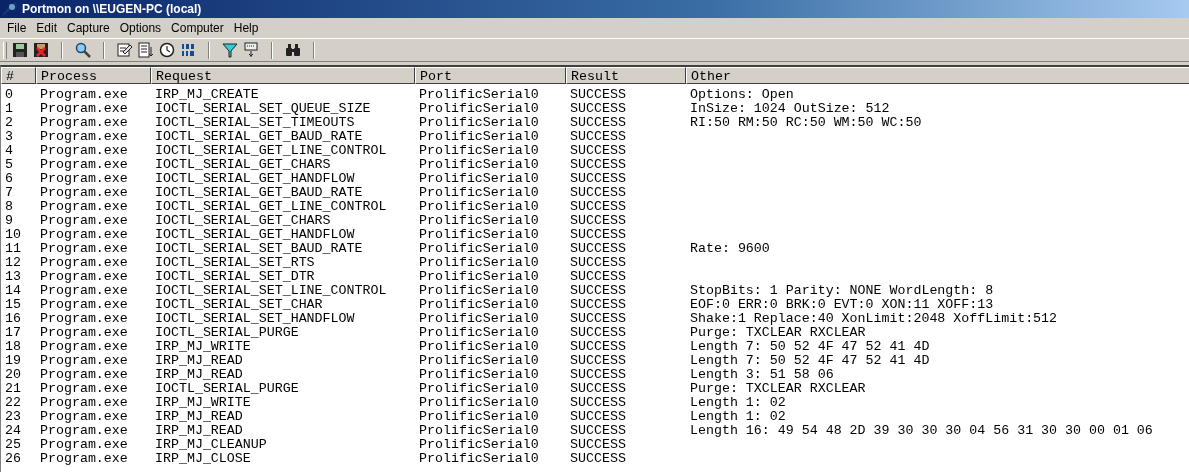 The width and height of the screenshot is (1189, 472). What do you see at coordinates (13, 318) in the screenshot?
I see `table-cell: 16` at bounding box center [13, 318].